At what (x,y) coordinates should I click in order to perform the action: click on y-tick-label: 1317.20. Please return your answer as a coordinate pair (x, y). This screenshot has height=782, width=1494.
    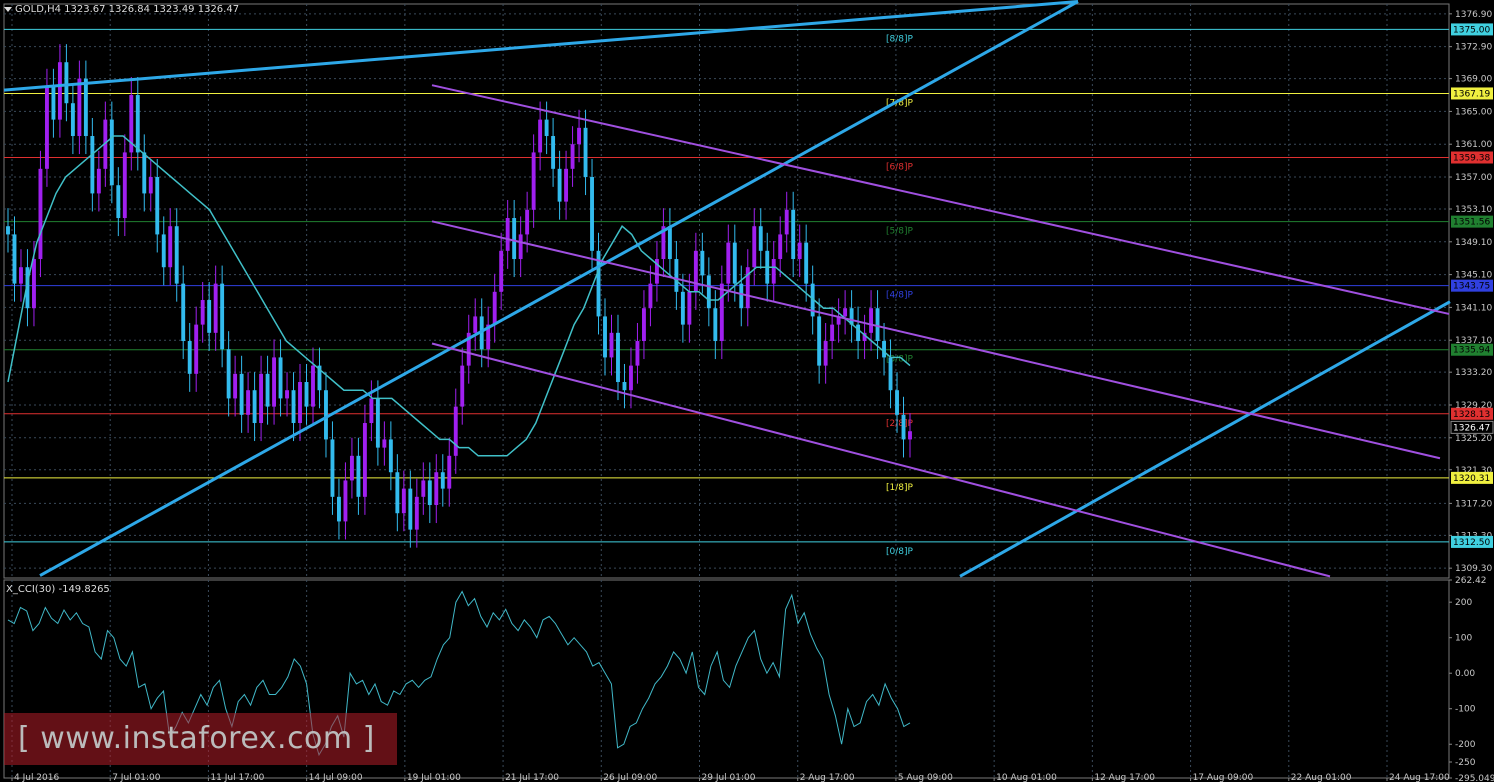
    Looking at the image, I should click on (1473, 504).